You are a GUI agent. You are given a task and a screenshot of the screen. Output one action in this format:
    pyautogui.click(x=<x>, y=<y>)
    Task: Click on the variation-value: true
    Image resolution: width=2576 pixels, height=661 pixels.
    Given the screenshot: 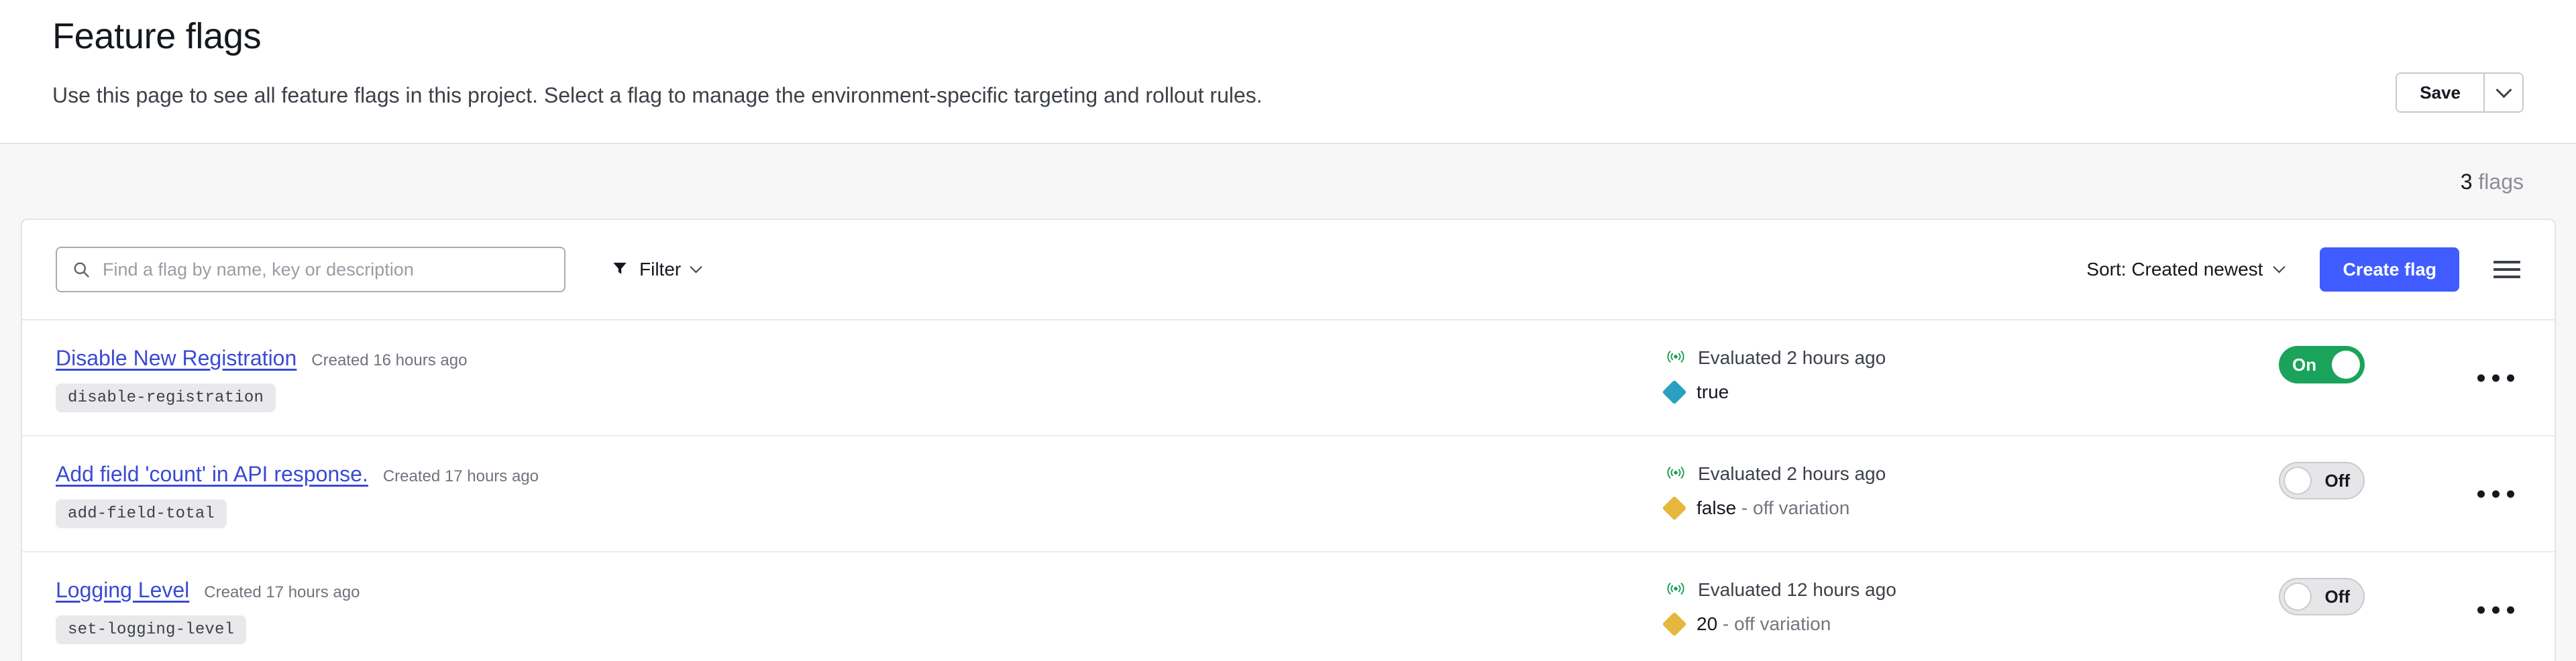 What is the action you would take?
    pyautogui.click(x=1713, y=392)
    